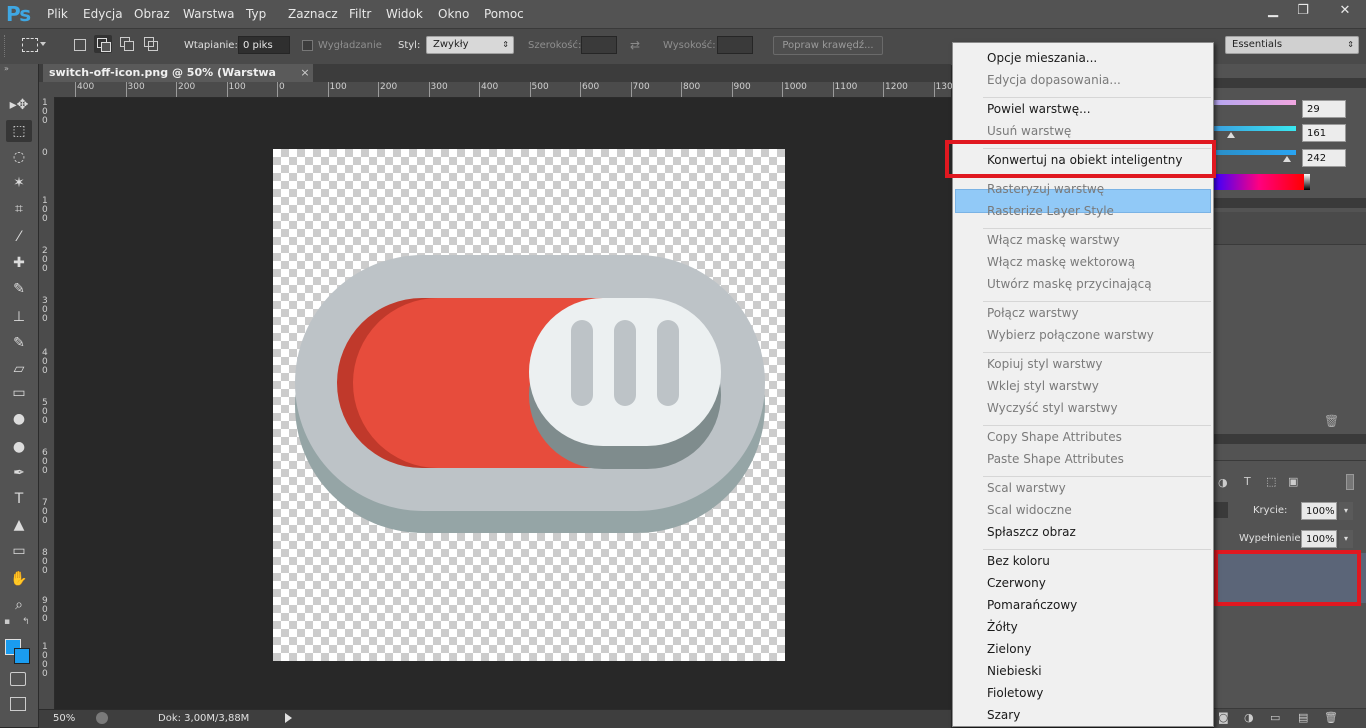  Describe the element at coordinates (127, 44) in the screenshot. I see `subtract-selection-icon` at that location.